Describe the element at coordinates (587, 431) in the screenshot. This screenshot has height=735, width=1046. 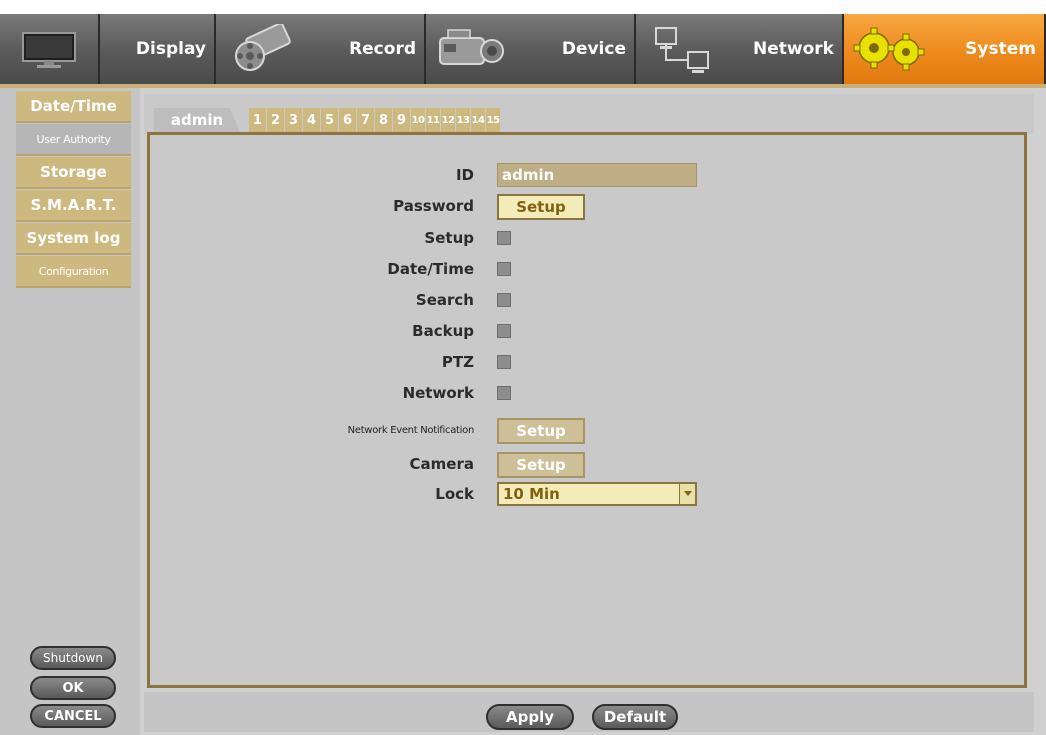
I see `net-event-row: Network Event Notification Setup` at that location.